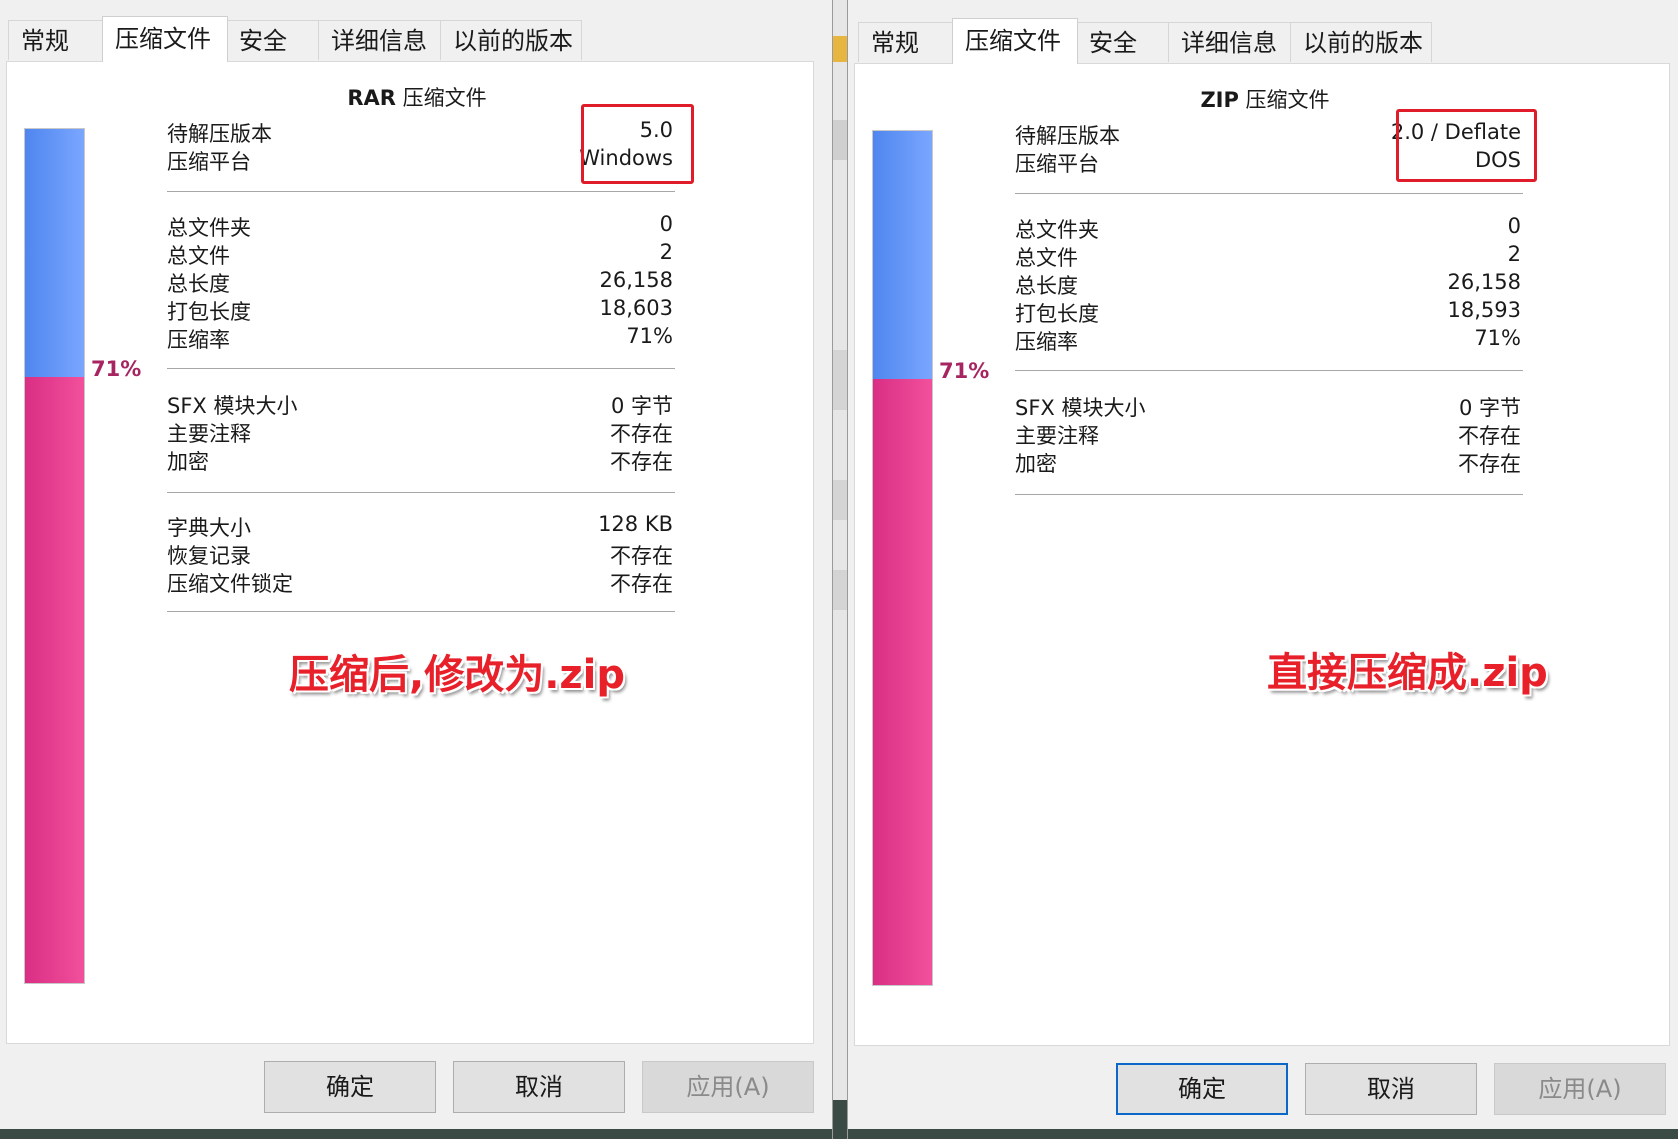  I want to click on annotation-text: 压缩后,修改为.zip, so click(457, 675).